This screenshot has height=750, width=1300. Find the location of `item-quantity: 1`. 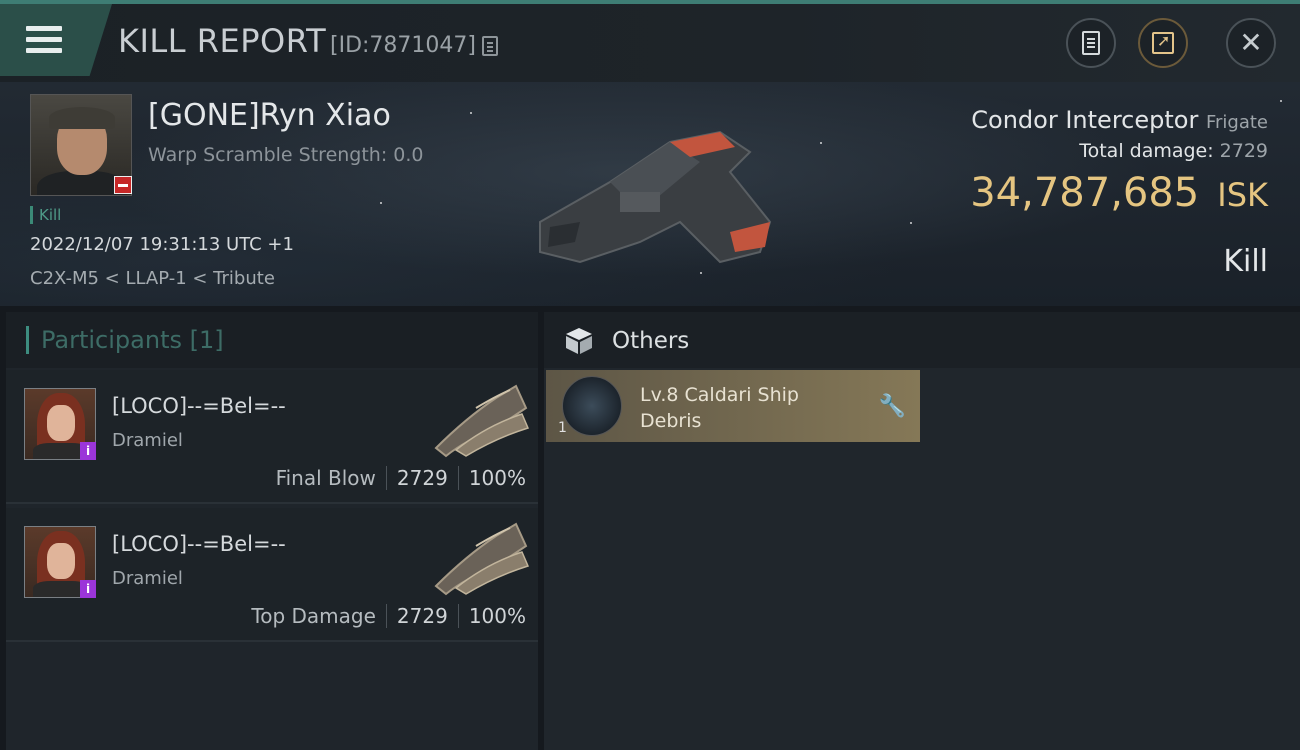

item-quantity: 1 is located at coordinates (562, 428).